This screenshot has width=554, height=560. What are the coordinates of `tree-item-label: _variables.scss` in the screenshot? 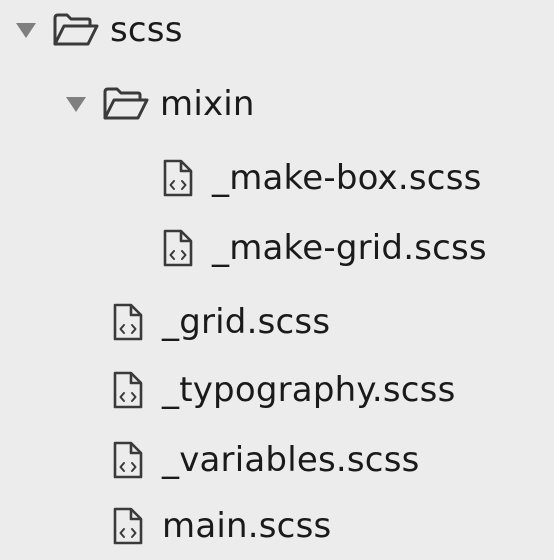 It's located at (291, 460).